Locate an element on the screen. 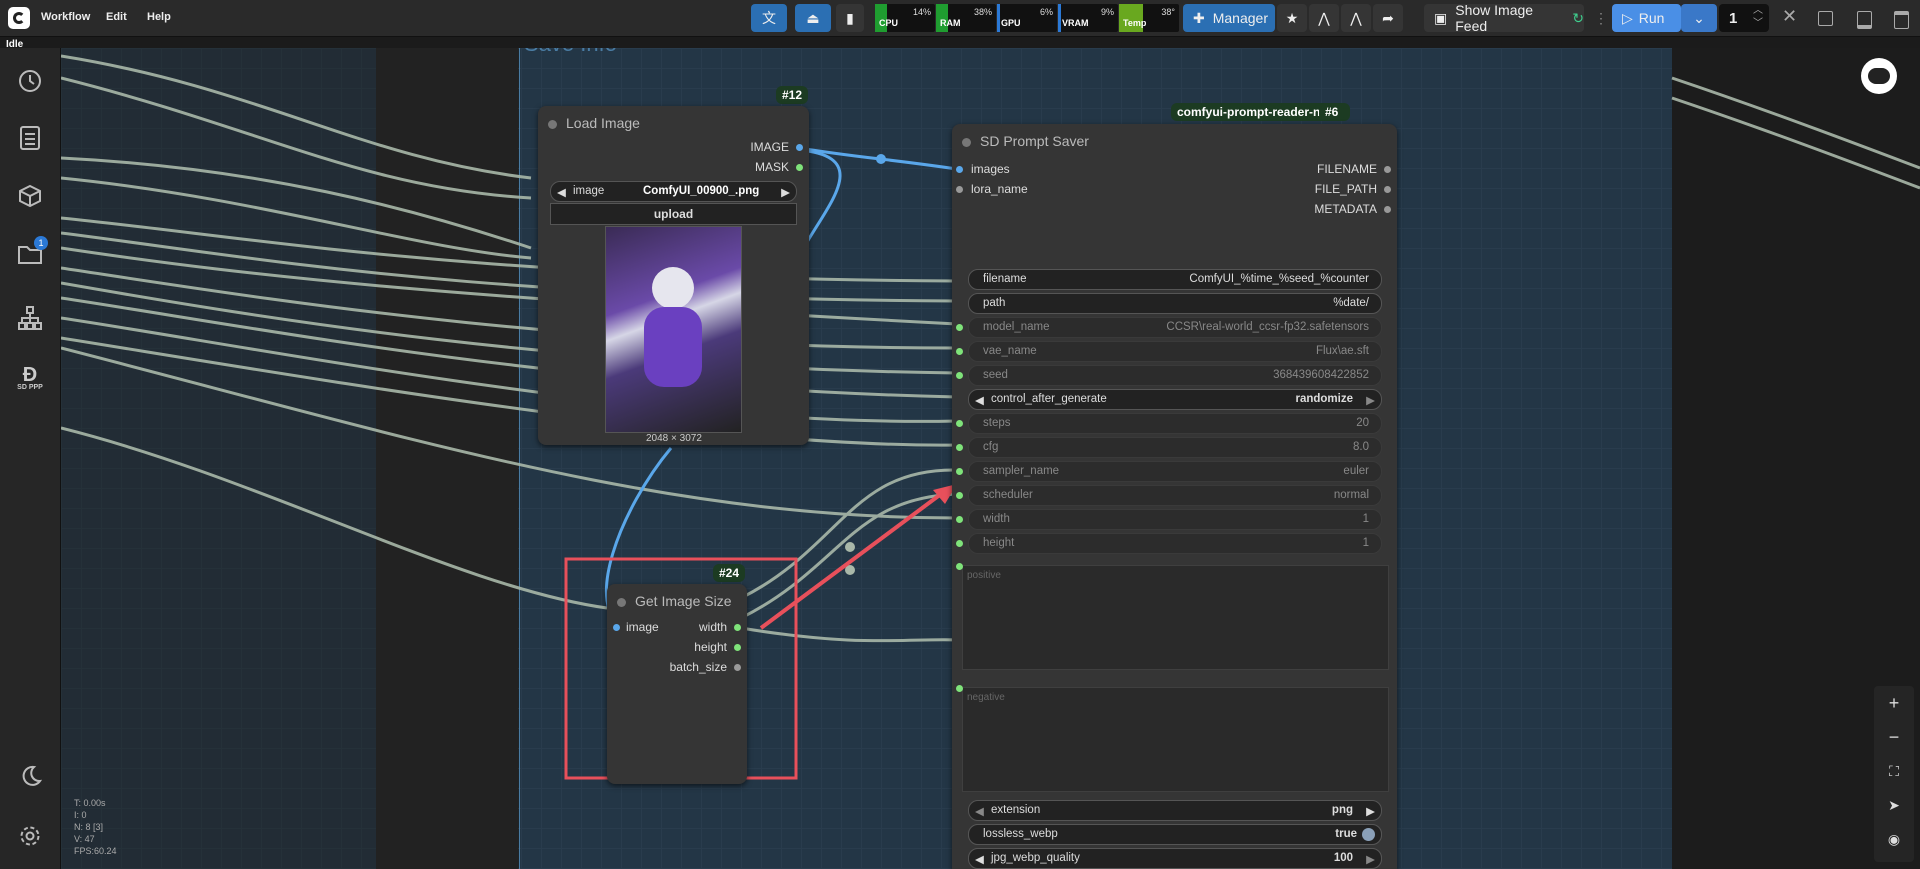 Image resolution: width=1920 pixels, height=869 pixels. image-selector: ◀ image ComfyUI_00900_.png ▶ is located at coordinates (673, 191).